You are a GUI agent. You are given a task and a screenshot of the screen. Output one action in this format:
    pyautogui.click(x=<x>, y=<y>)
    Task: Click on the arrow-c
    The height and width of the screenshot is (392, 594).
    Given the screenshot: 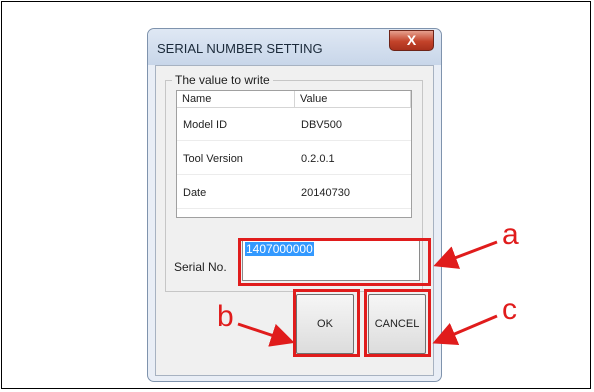 What is the action you would take?
    pyautogui.click(x=465, y=330)
    